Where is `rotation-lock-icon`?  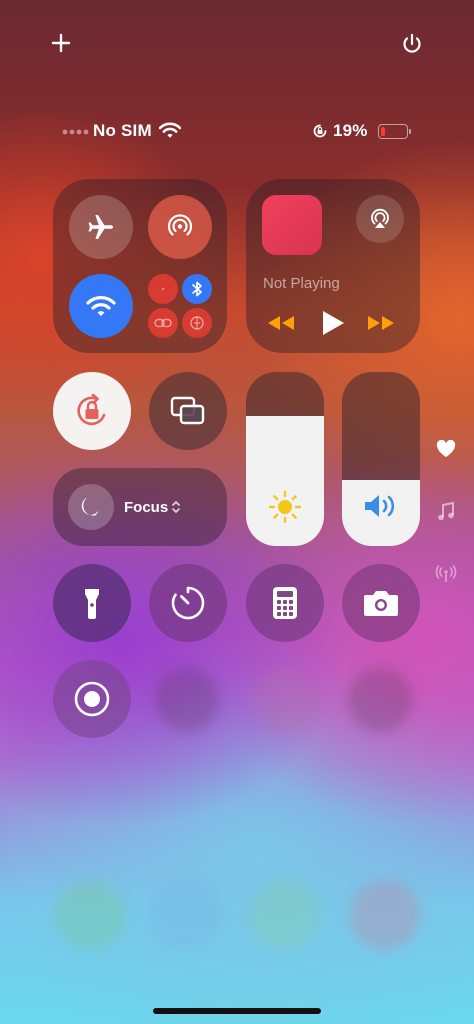 rotation-lock-icon is located at coordinates (91, 409).